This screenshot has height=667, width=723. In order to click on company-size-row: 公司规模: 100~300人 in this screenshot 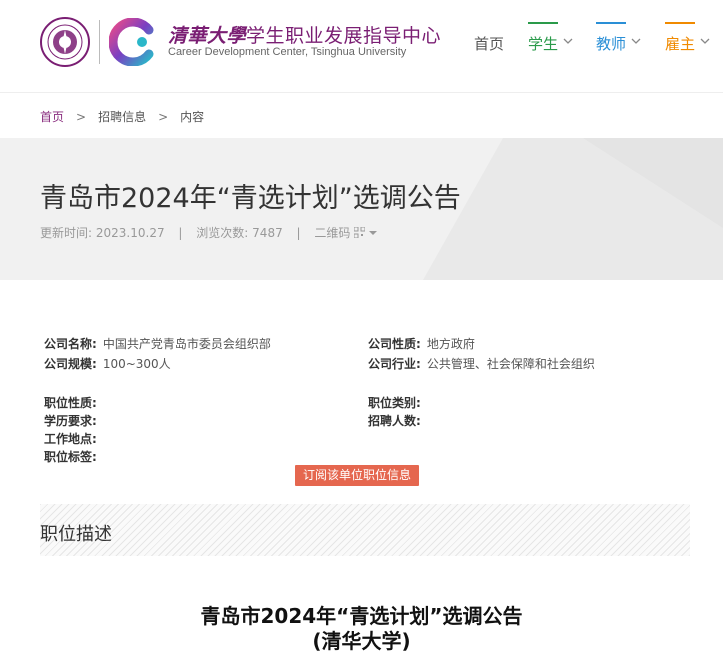, I will do `click(107, 363)`.